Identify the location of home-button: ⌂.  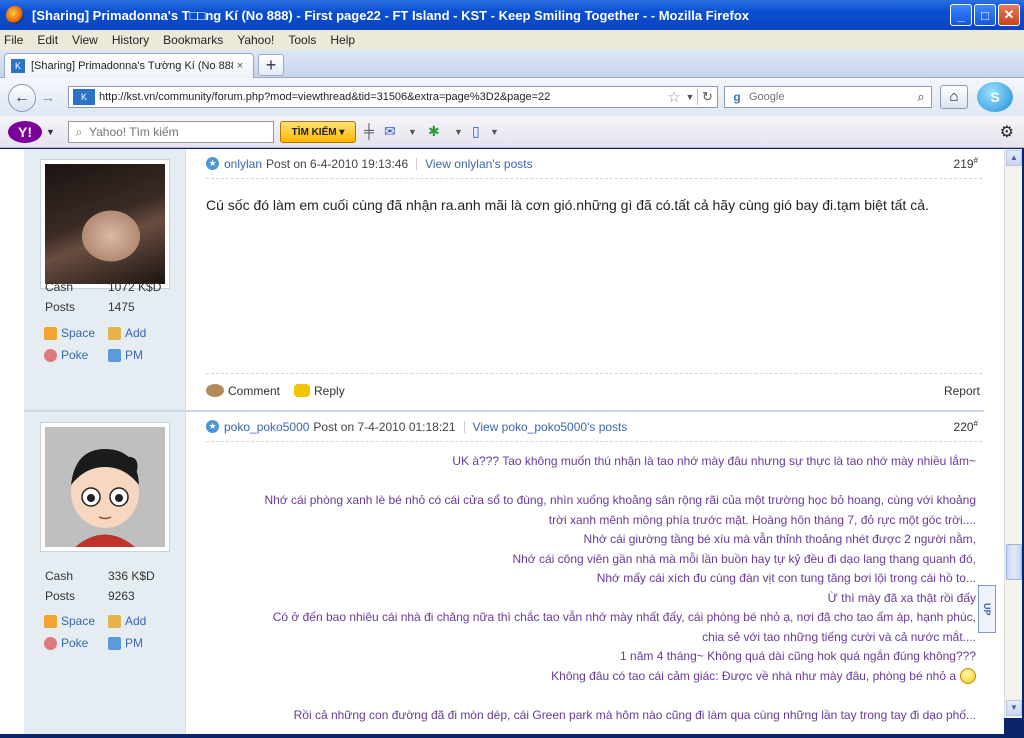
(954, 97).